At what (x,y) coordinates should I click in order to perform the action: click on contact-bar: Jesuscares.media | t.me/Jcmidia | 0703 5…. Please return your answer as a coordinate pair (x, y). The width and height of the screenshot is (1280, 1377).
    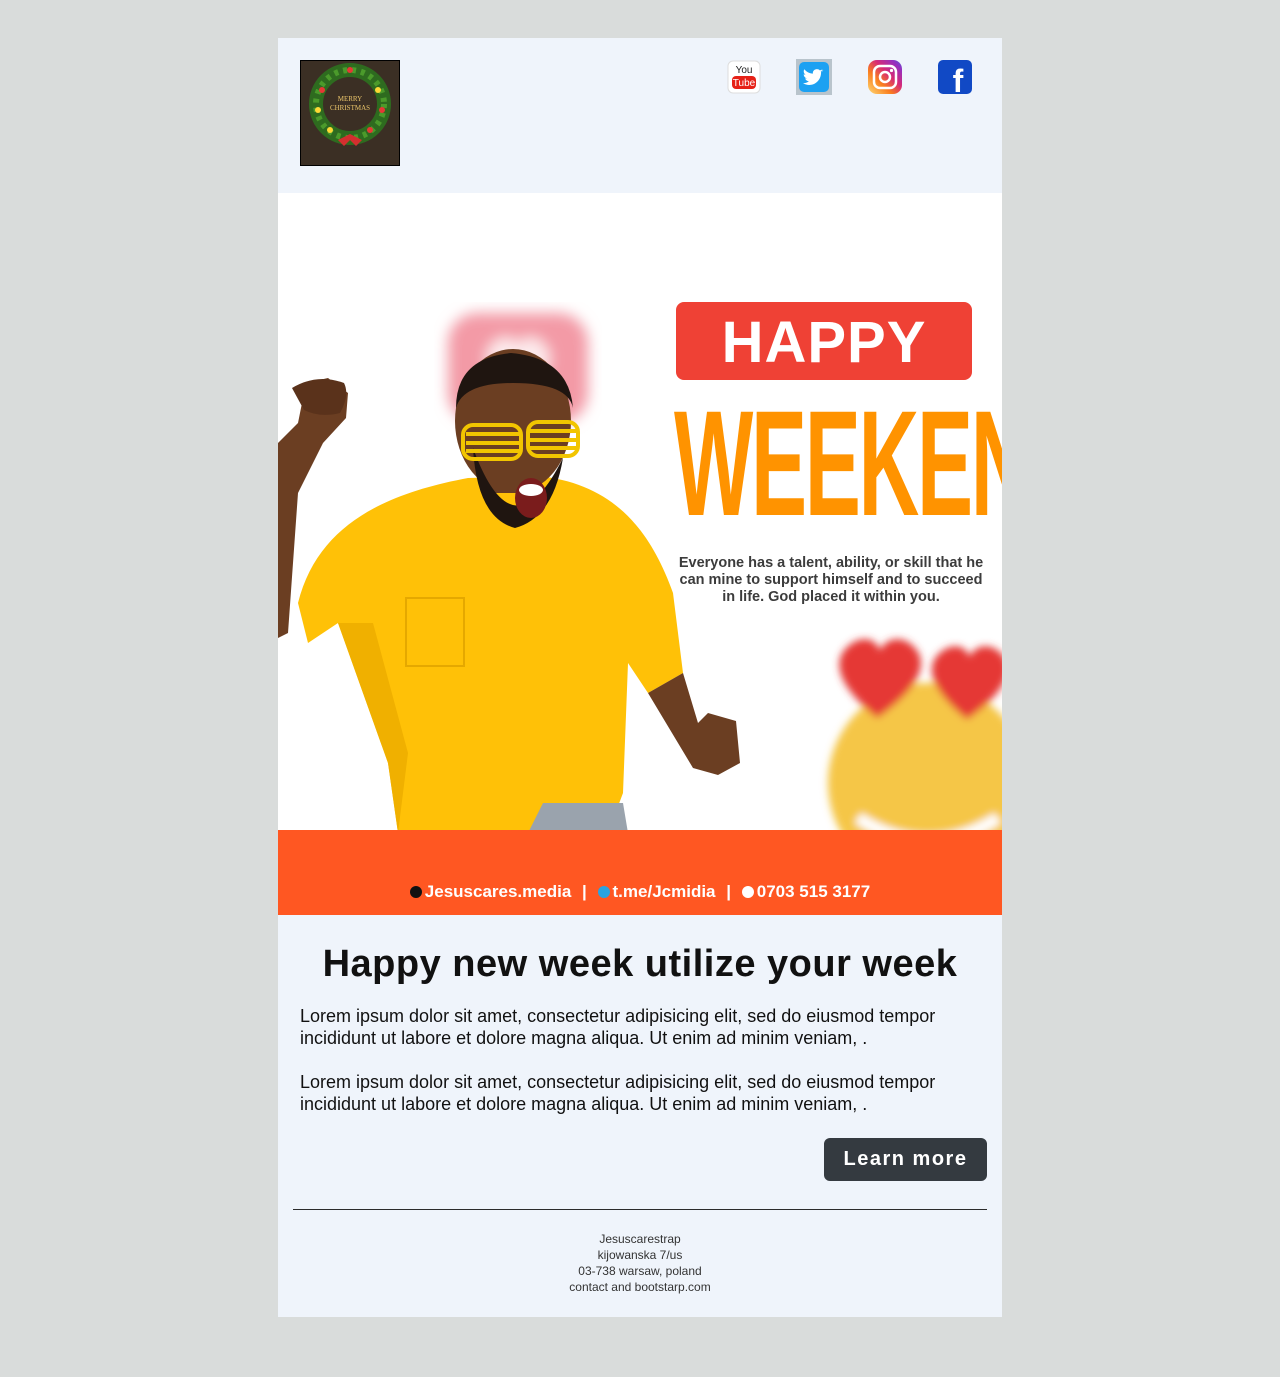
    Looking at the image, I should click on (640, 872).